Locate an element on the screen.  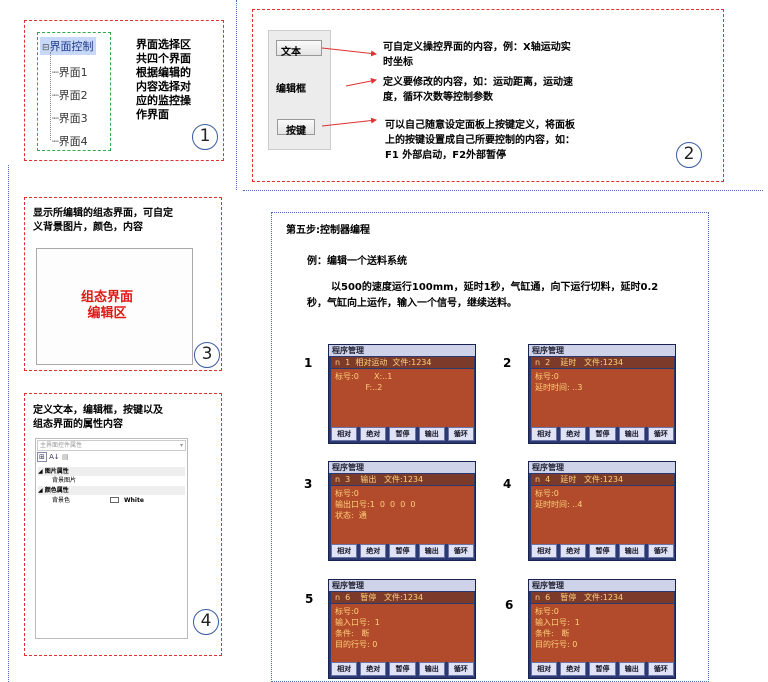
tree-item-3: ┈界面3 is located at coordinates (70, 118).